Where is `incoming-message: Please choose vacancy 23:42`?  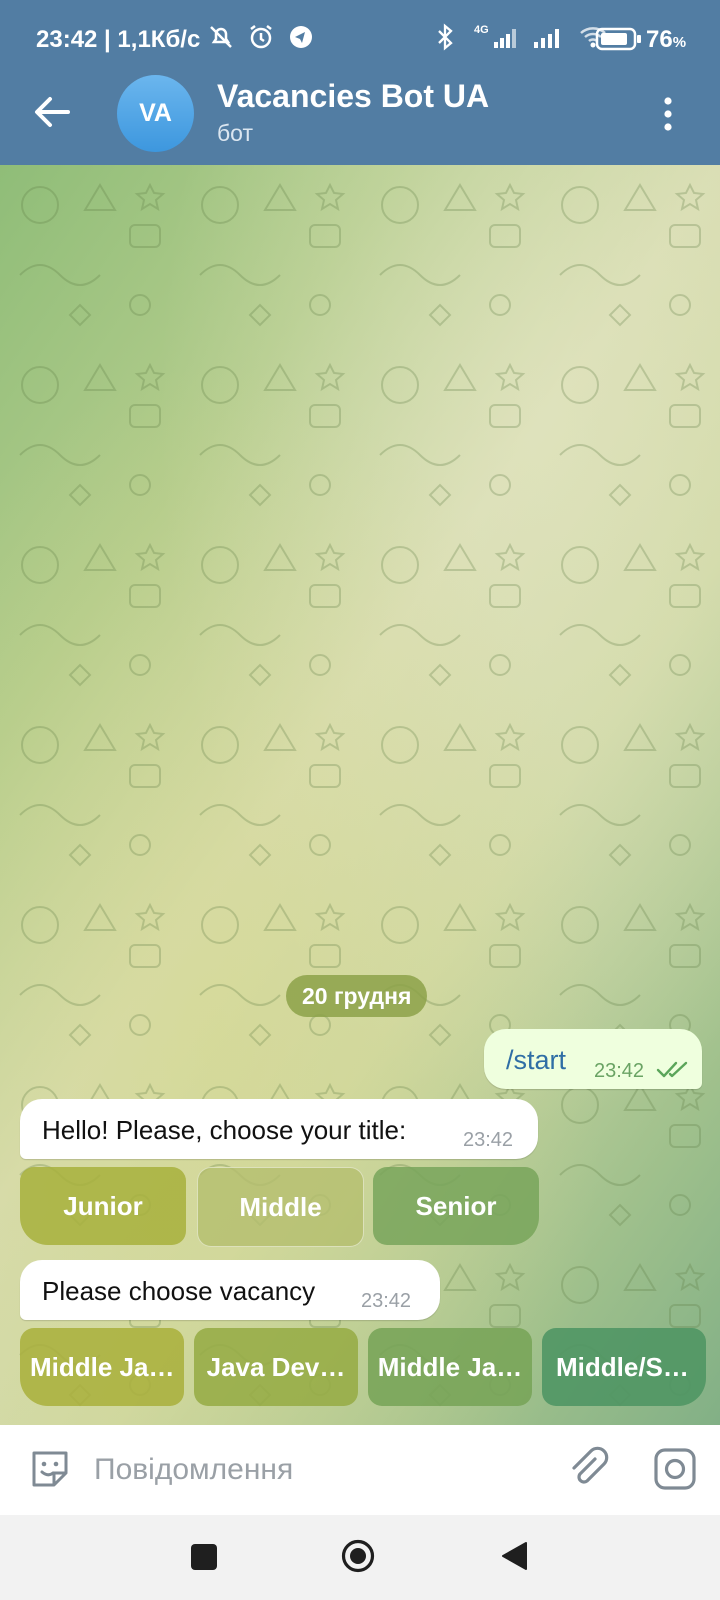 incoming-message: Please choose vacancy 23:42 is located at coordinates (230, 1290).